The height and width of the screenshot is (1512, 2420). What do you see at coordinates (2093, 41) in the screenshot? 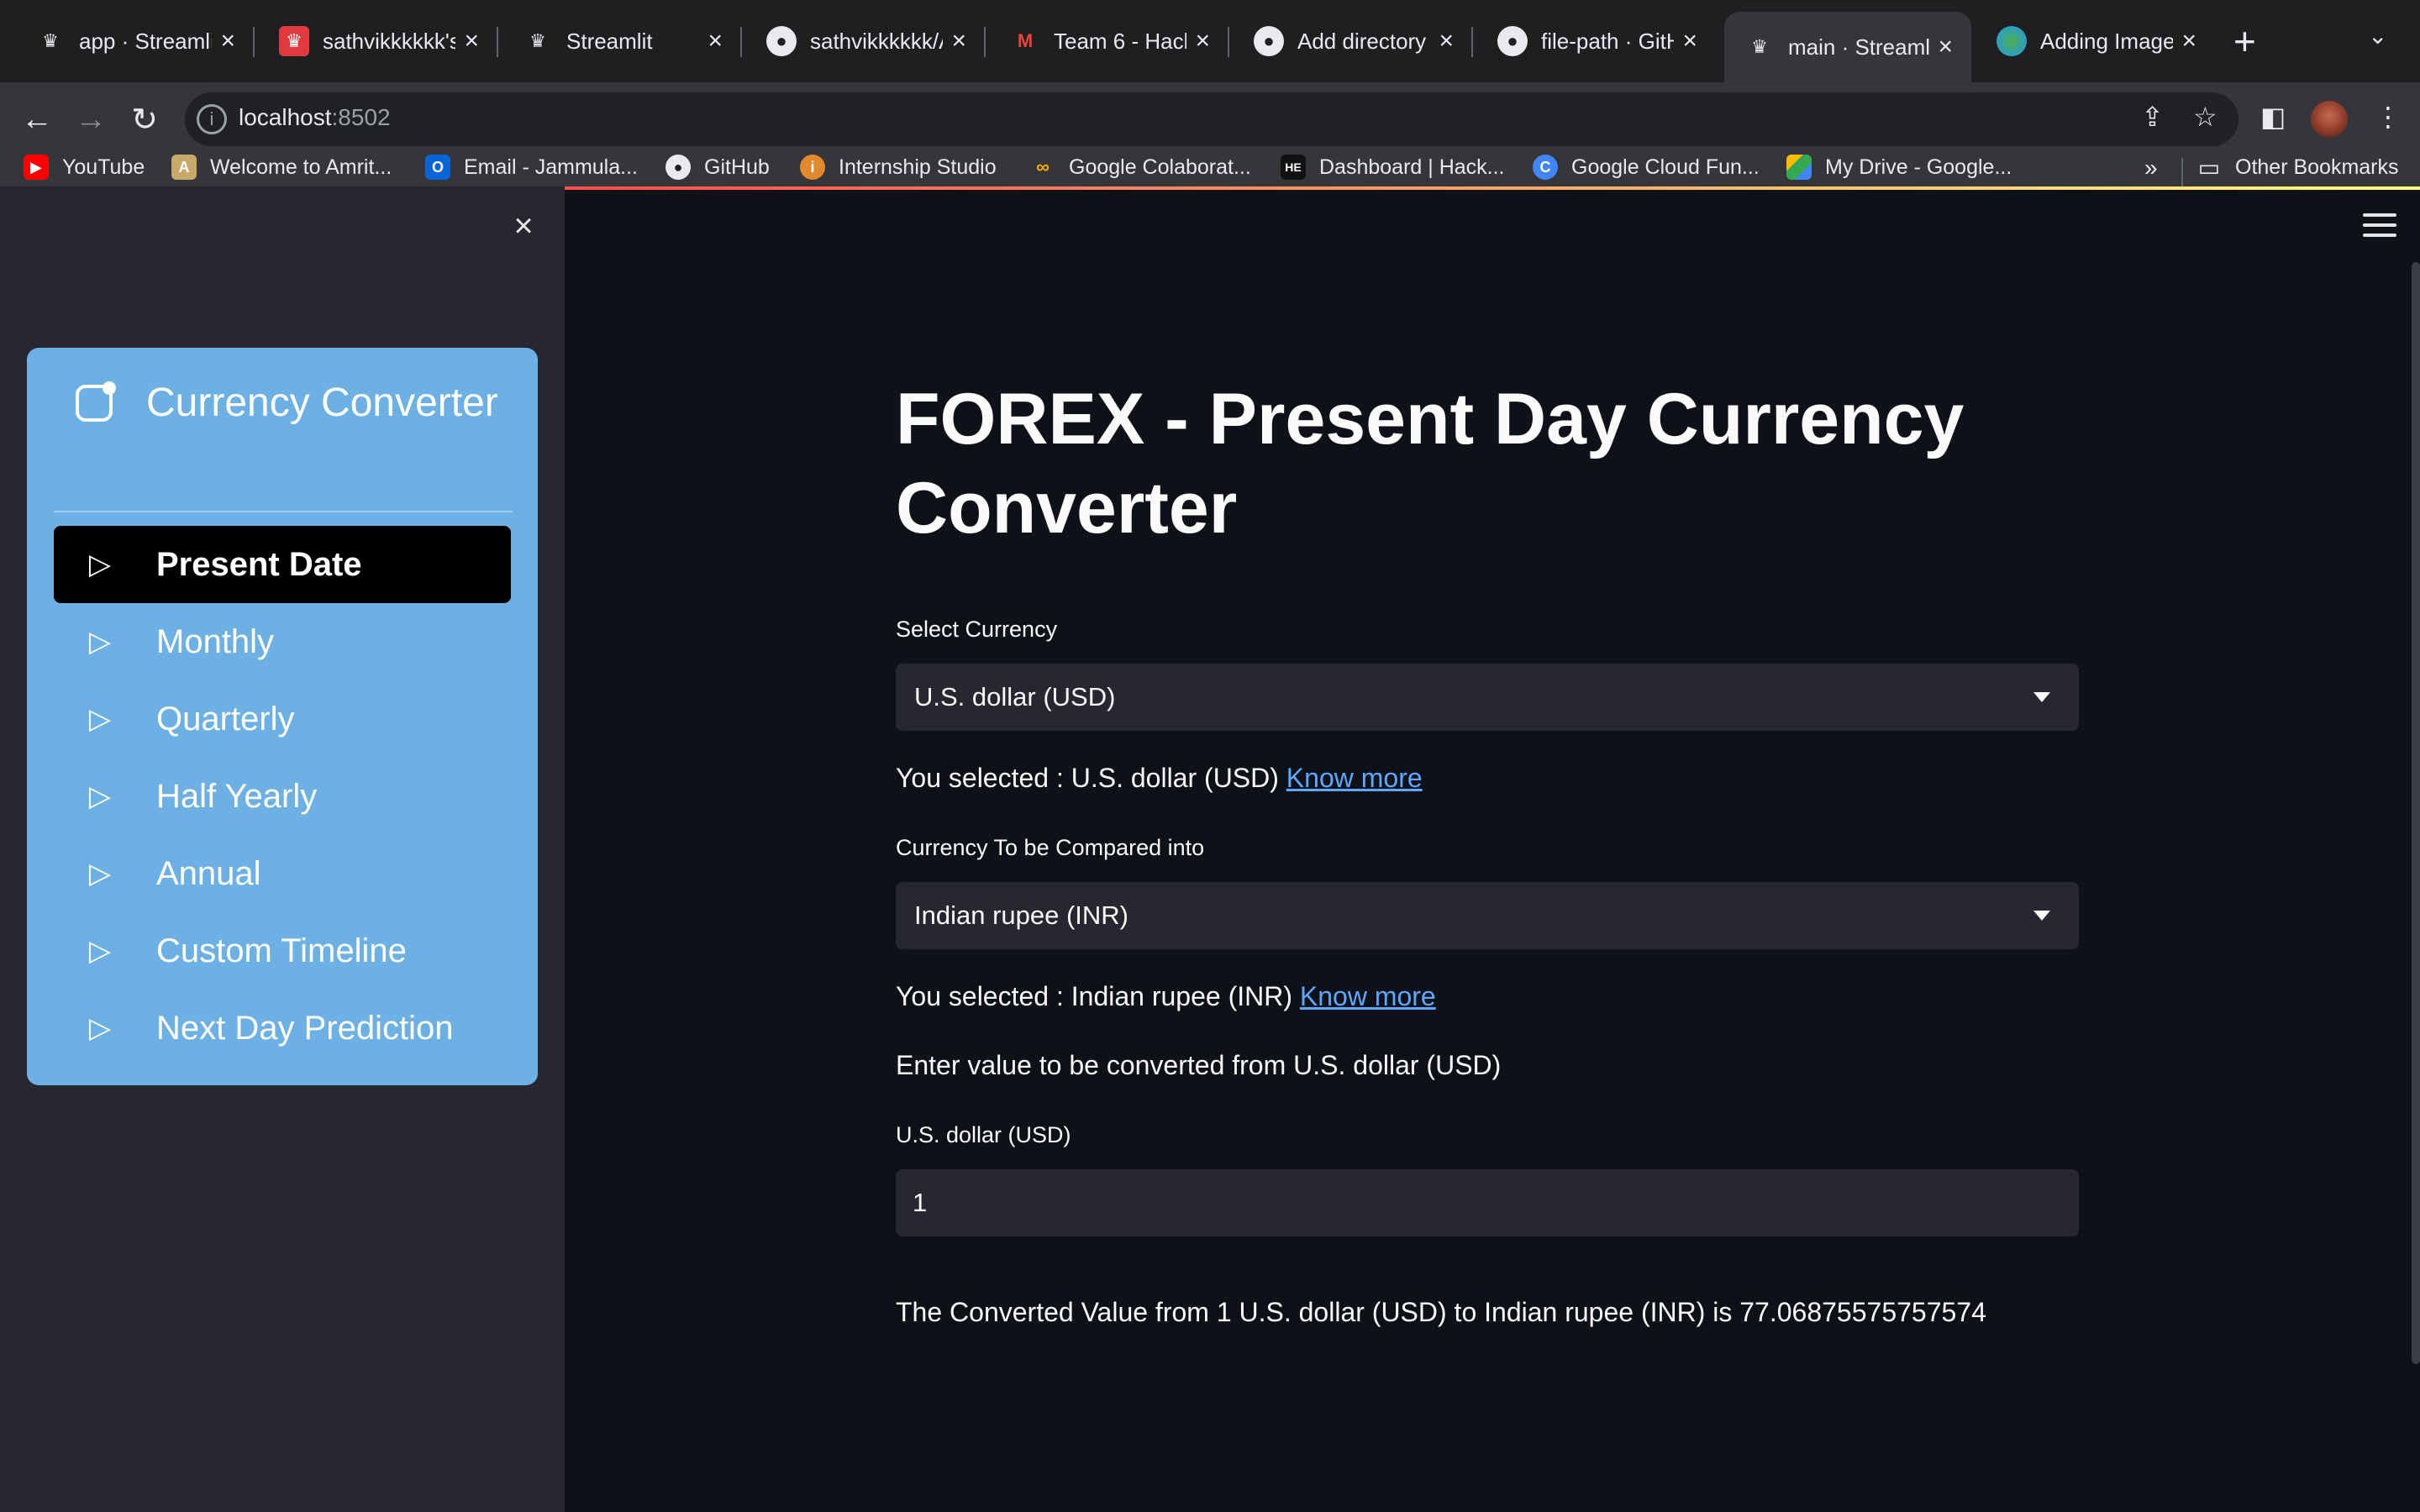
I see `browser-tab: Adding Image ×` at bounding box center [2093, 41].